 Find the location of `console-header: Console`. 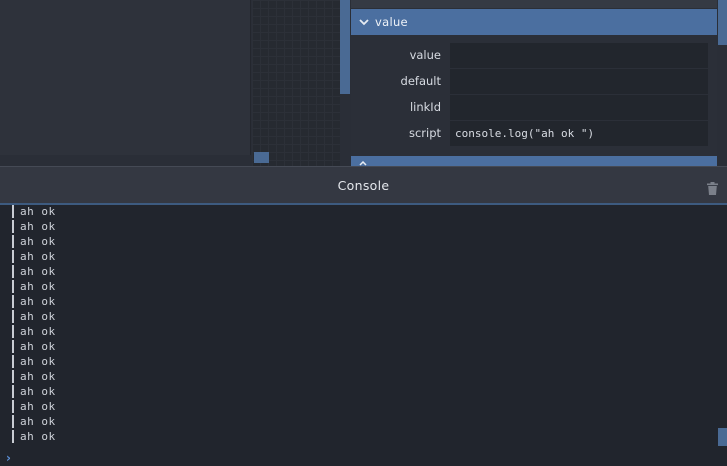

console-header: Console is located at coordinates (363, 185).